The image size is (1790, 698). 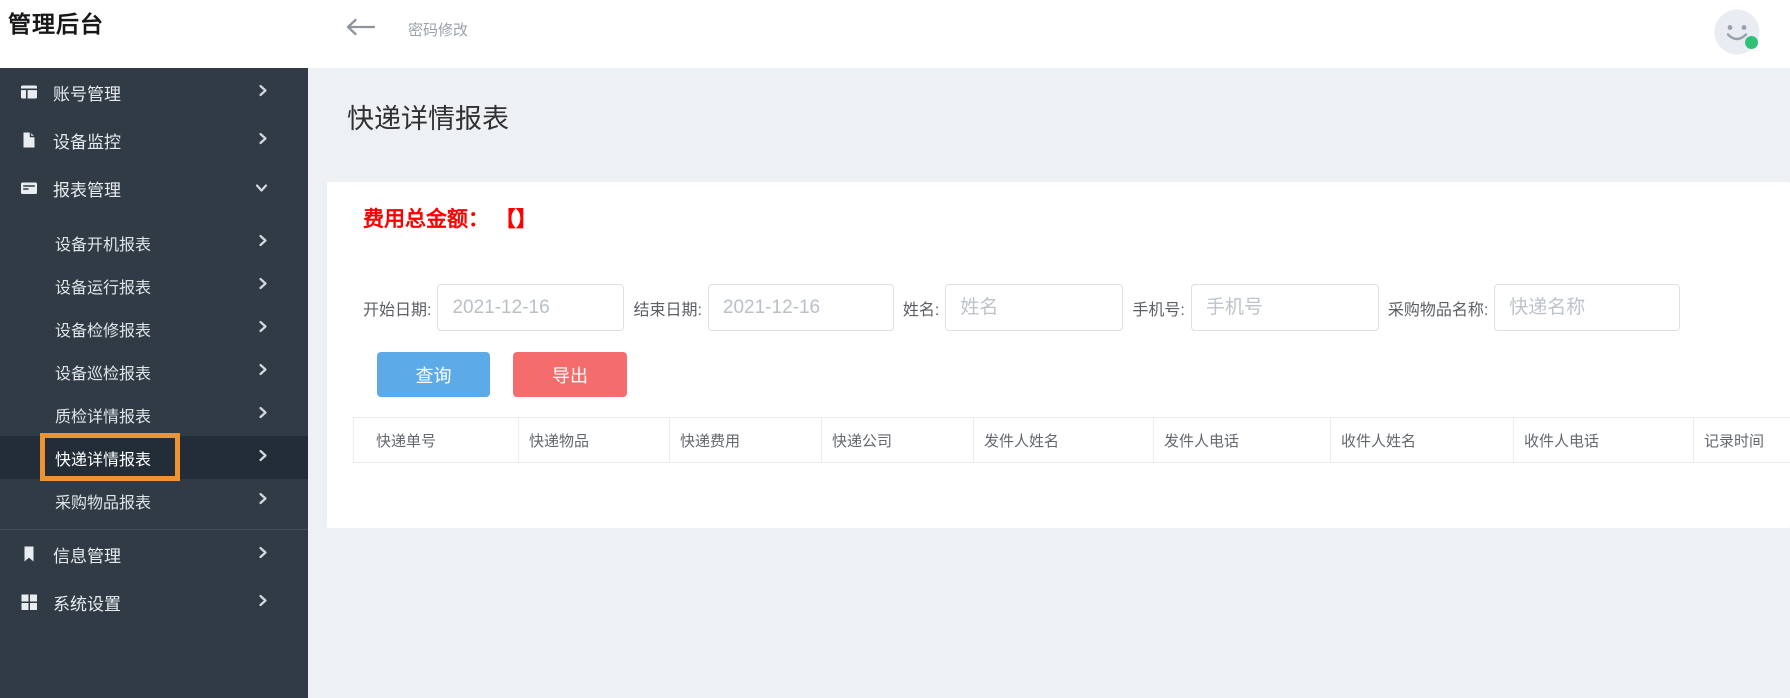 I want to click on sidebar-item-label: 设备监控, so click(x=87, y=142).